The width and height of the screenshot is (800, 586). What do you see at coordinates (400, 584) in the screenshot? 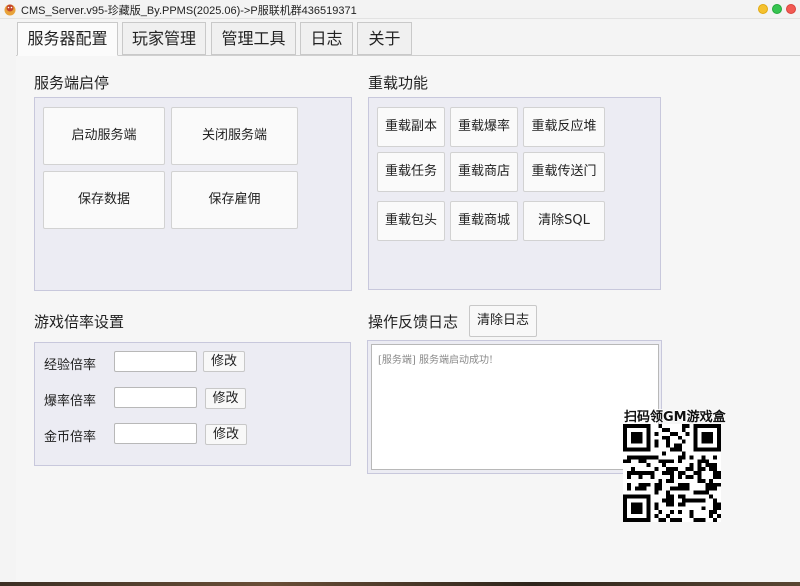
I see `background-strip` at bounding box center [400, 584].